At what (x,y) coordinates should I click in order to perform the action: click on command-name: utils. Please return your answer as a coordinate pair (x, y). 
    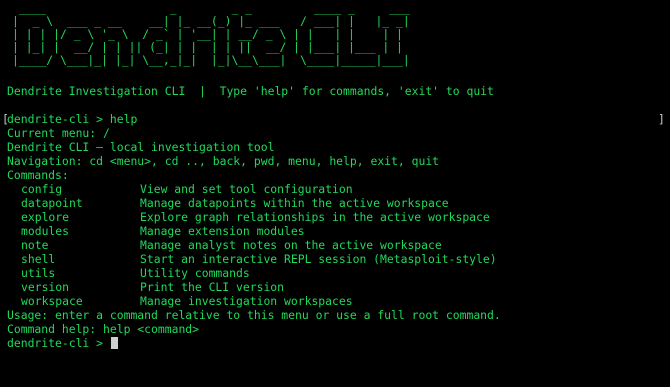
    Looking at the image, I should click on (38, 273).